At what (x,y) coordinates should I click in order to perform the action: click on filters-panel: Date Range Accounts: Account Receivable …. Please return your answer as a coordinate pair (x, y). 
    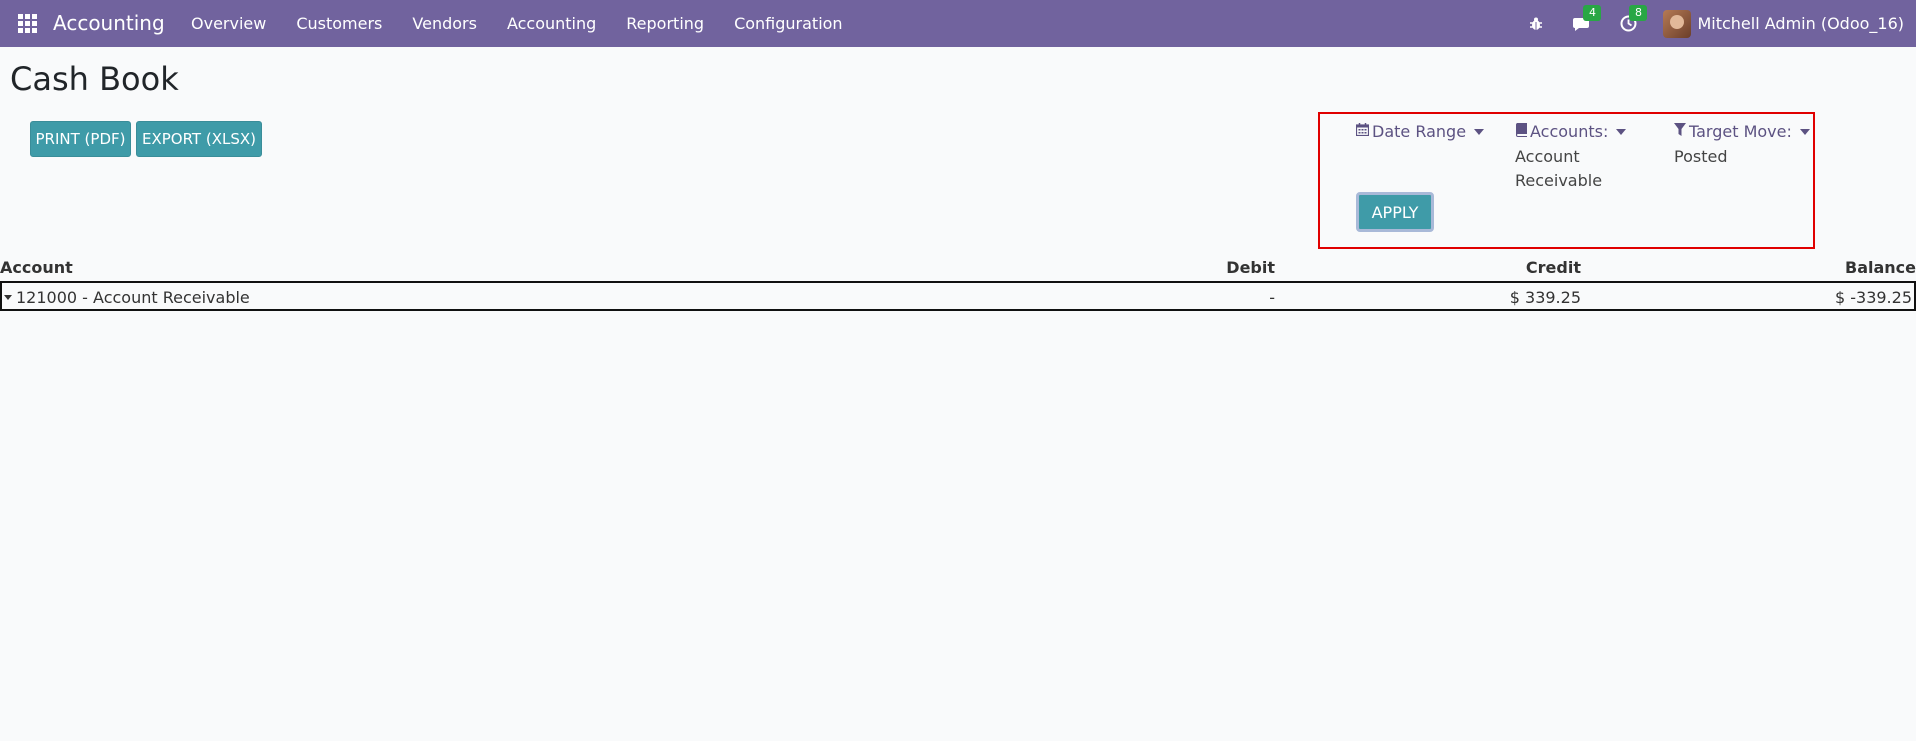
    Looking at the image, I should click on (1566, 180).